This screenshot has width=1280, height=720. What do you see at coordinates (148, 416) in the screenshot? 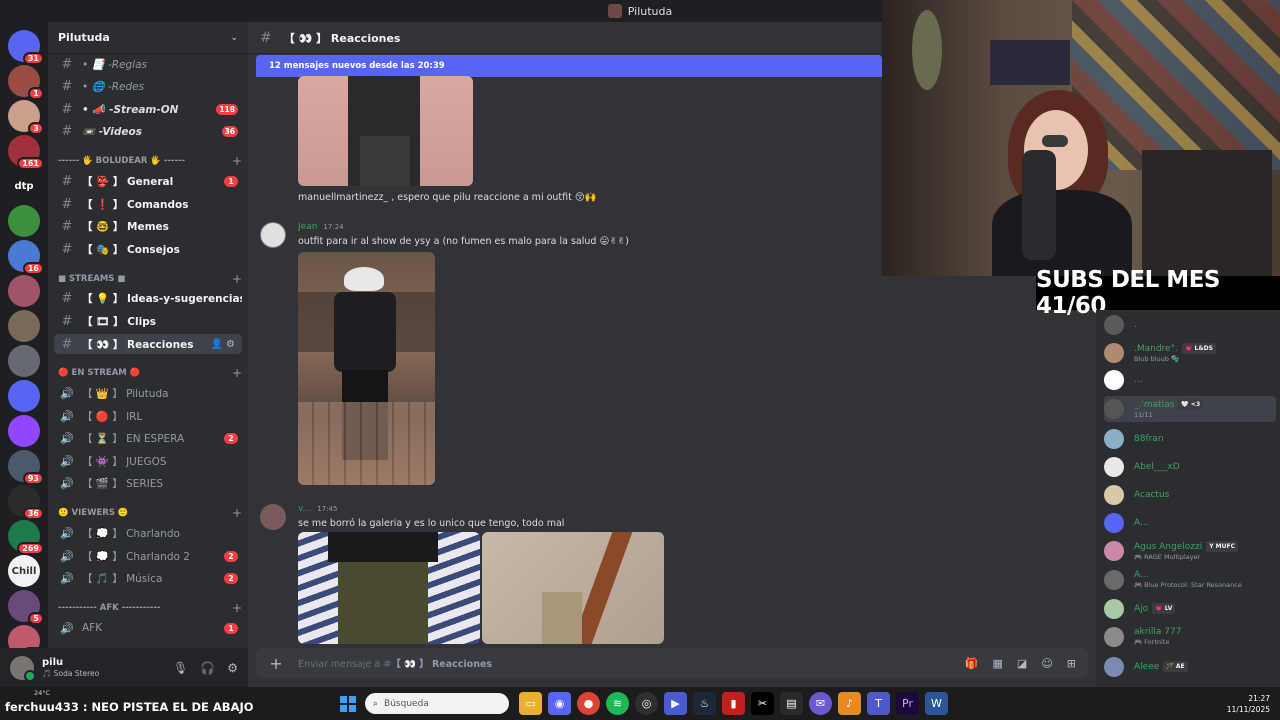
I see `voice-channel: 🔊 【 🔴 】 IRL` at bounding box center [148, 416].